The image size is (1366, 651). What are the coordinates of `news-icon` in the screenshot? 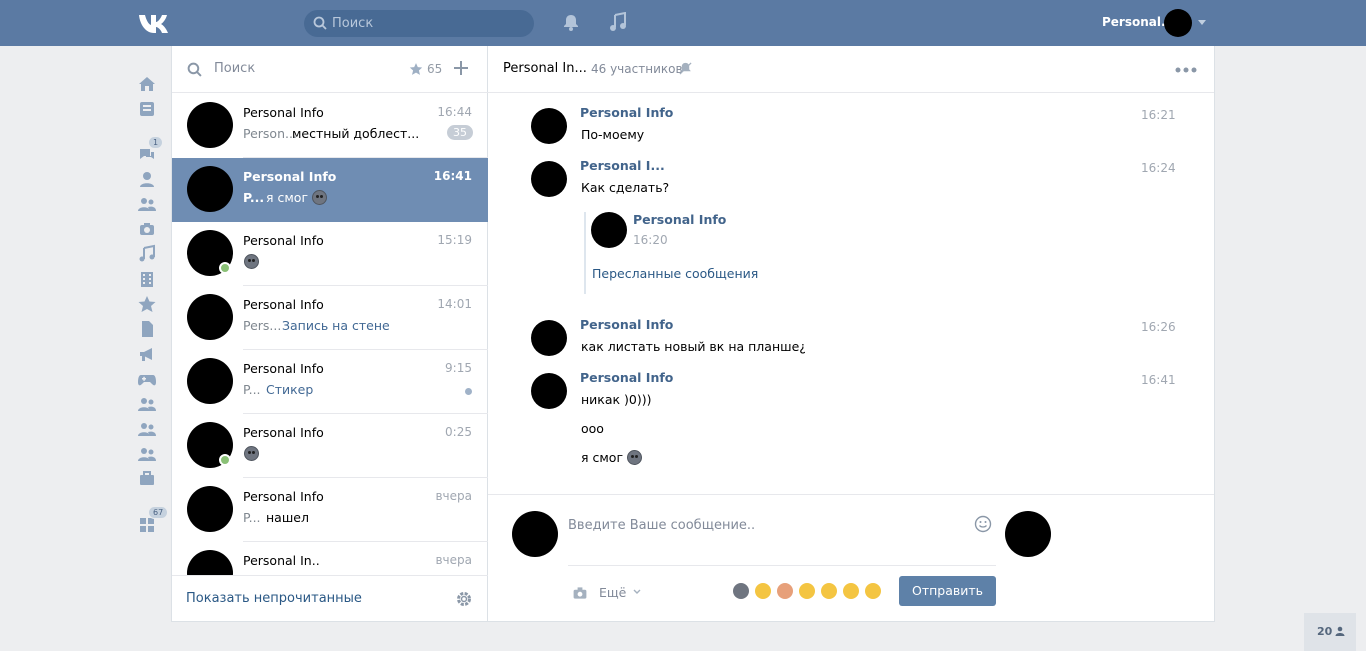 It's located at (147, 109).